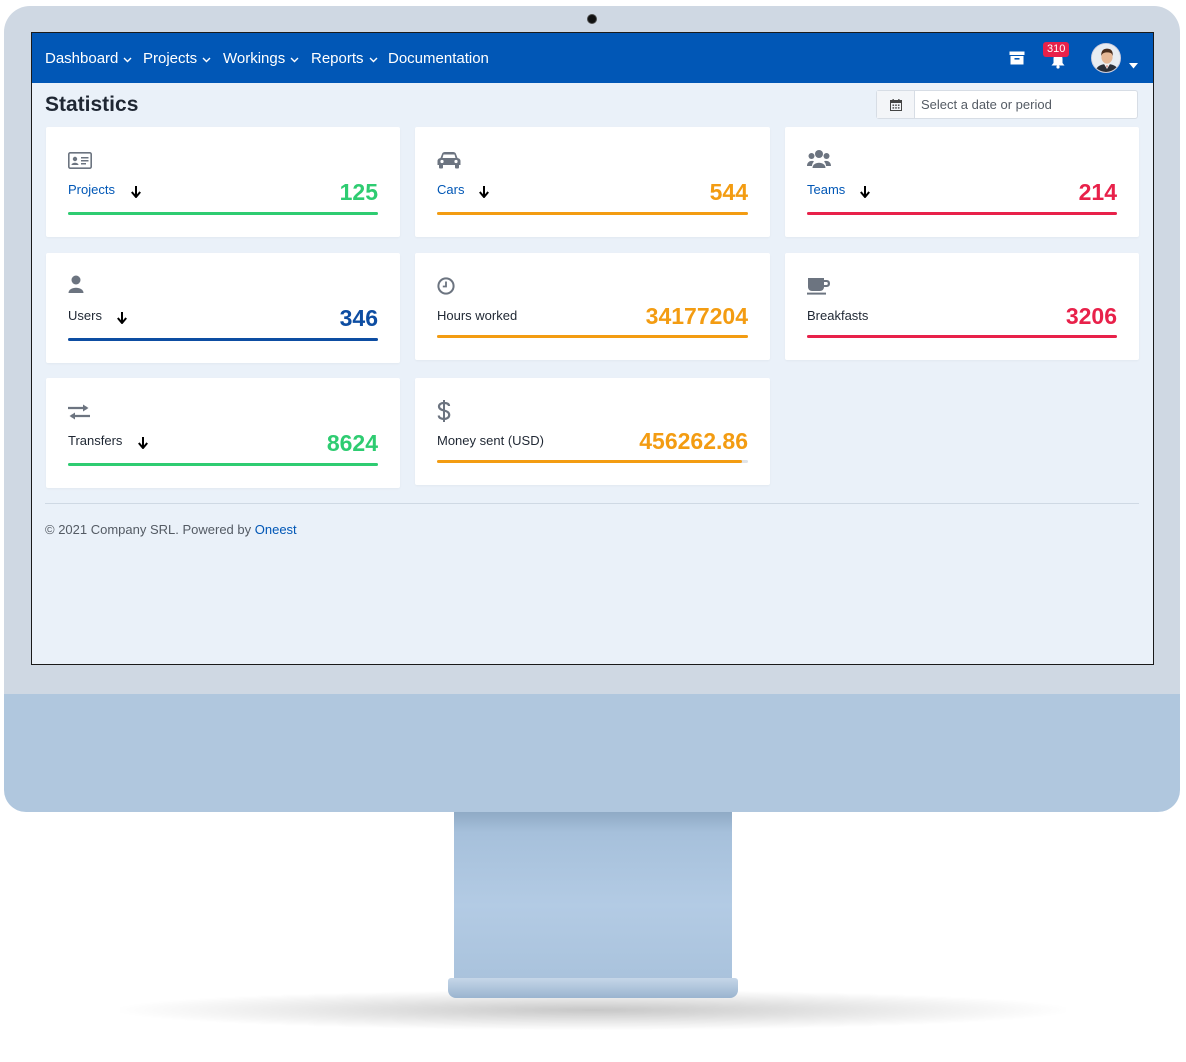 Image resolution: width=1186 pixels, height=1062 pixels. What do you see at coordinates (826, 190) in the screenshot?
I see `stat-label: Teams` at bounding box center [826, 190].